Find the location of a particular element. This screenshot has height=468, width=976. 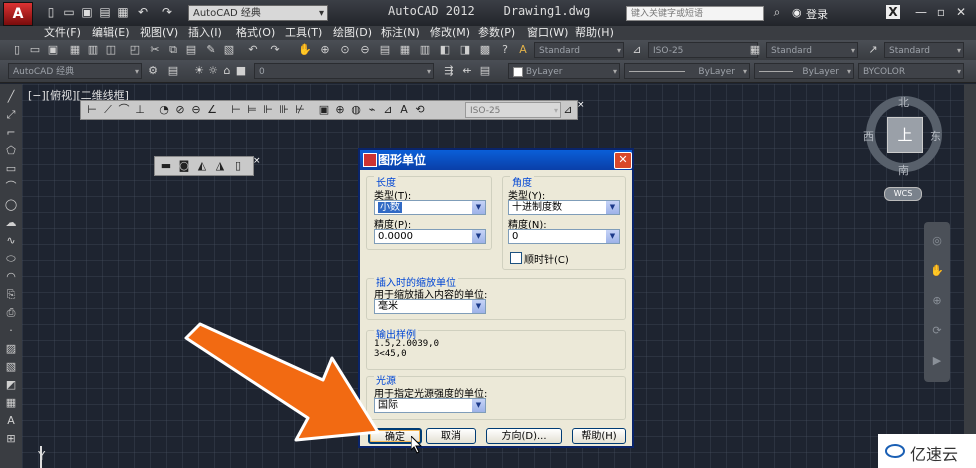

arrow-shape is located at coordinates (282, 382).